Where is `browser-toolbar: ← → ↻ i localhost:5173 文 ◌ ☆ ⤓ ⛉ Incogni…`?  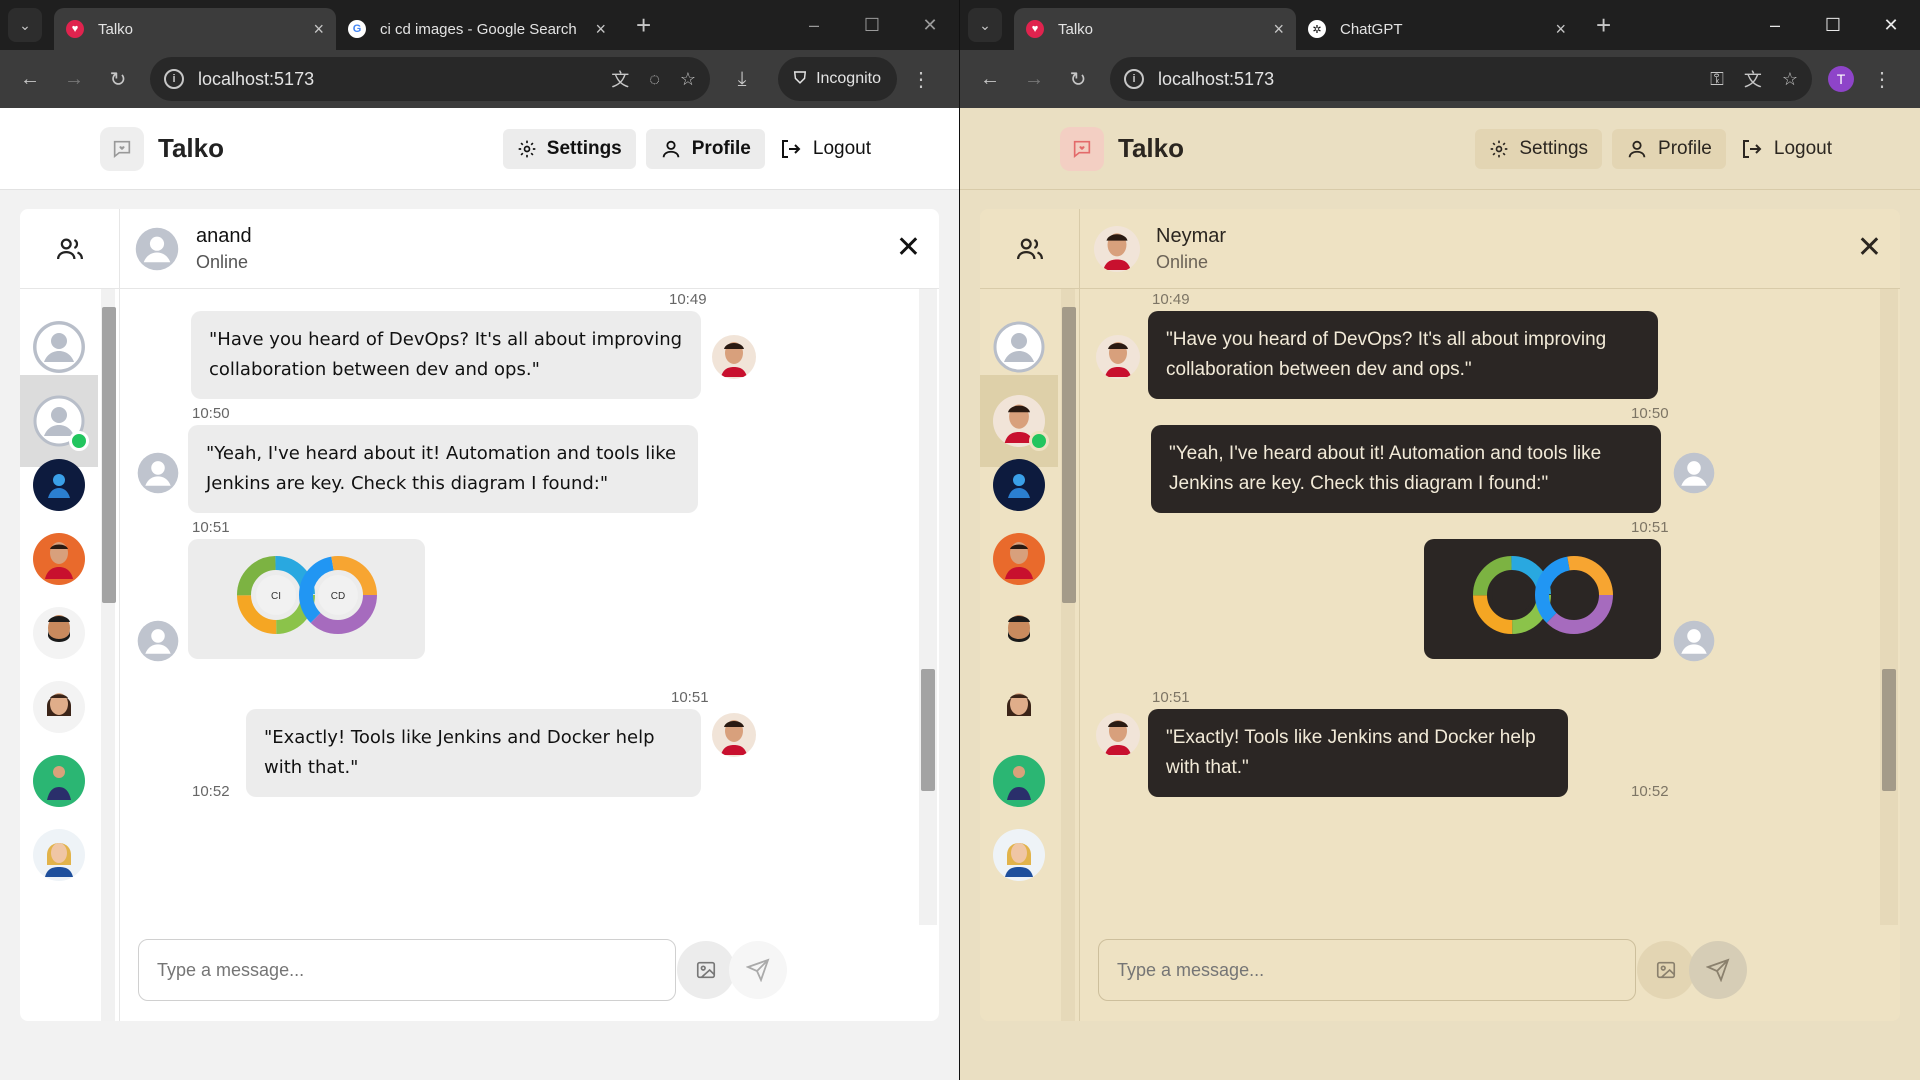 browser-toolbar: ← → ↻ i localhost:5173 文 ◌ ☆ ⤓ ⛉ Incogni… is located at coordinates (479, 79).